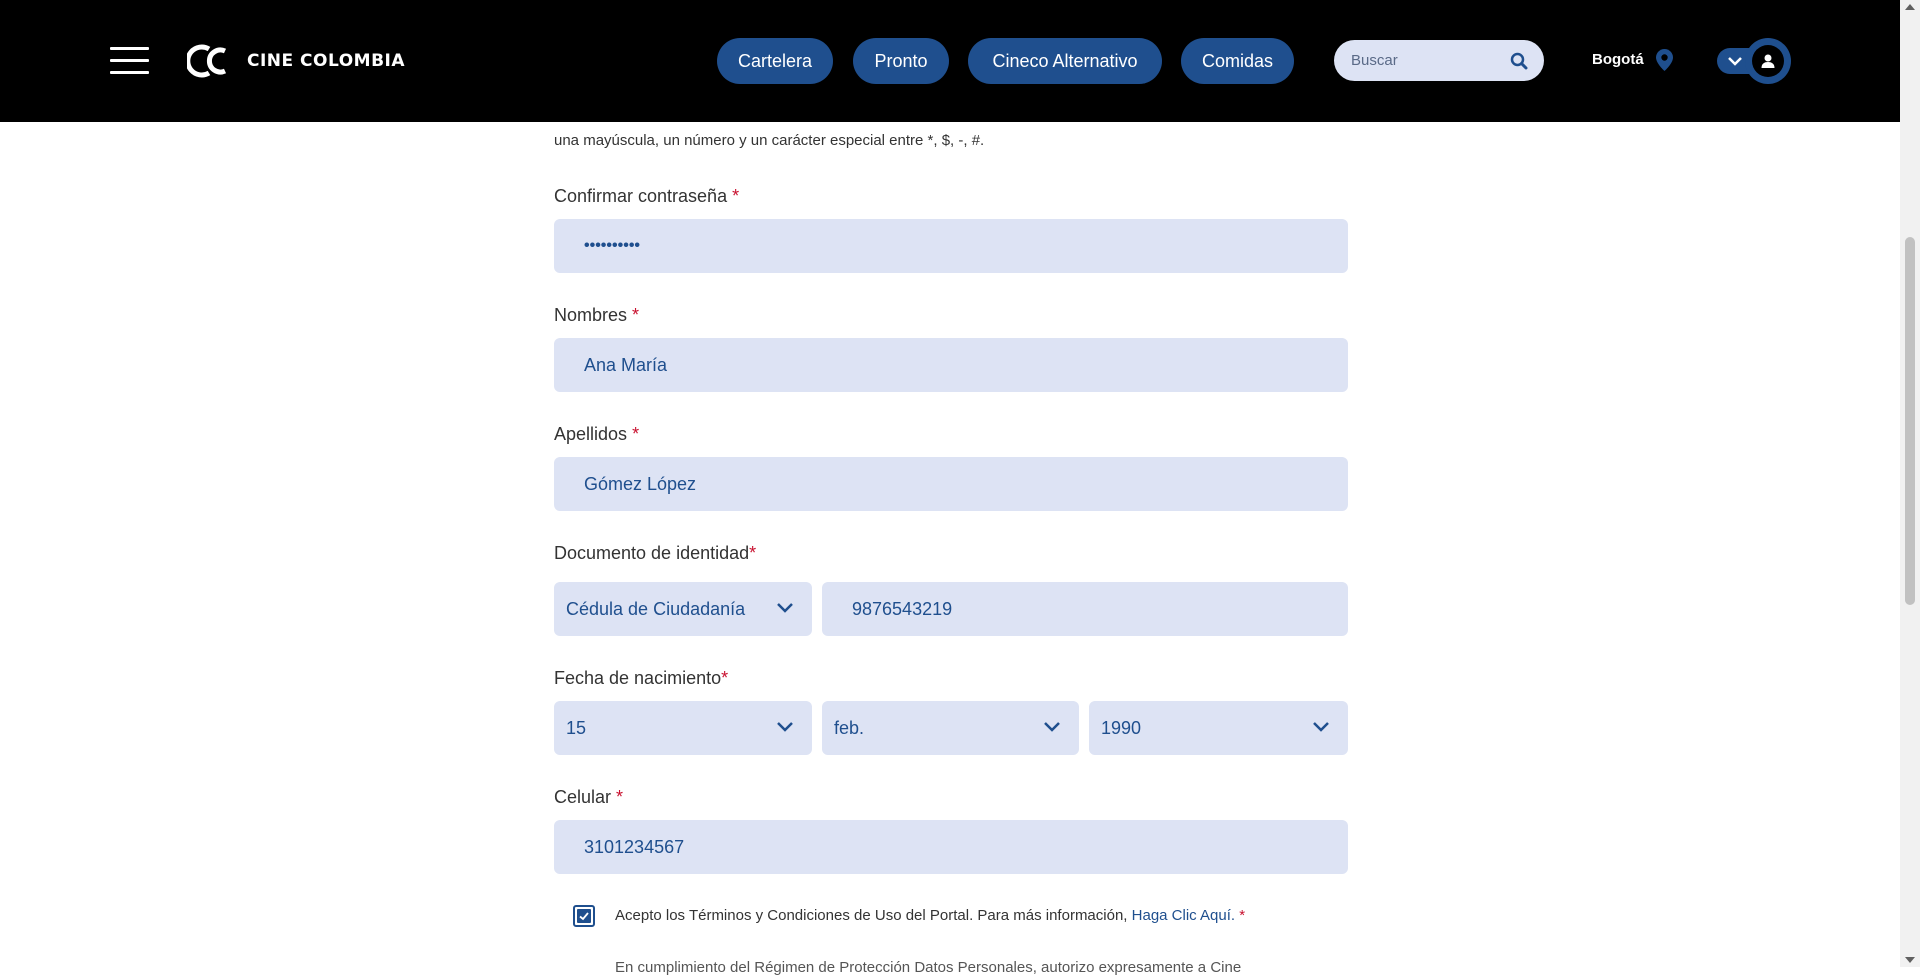 This screenshot has width=1920, height=976. What do you see at coordinates (129, 61) in the screenshot?
I see `menu-icon` at bounding box center [129, 61].